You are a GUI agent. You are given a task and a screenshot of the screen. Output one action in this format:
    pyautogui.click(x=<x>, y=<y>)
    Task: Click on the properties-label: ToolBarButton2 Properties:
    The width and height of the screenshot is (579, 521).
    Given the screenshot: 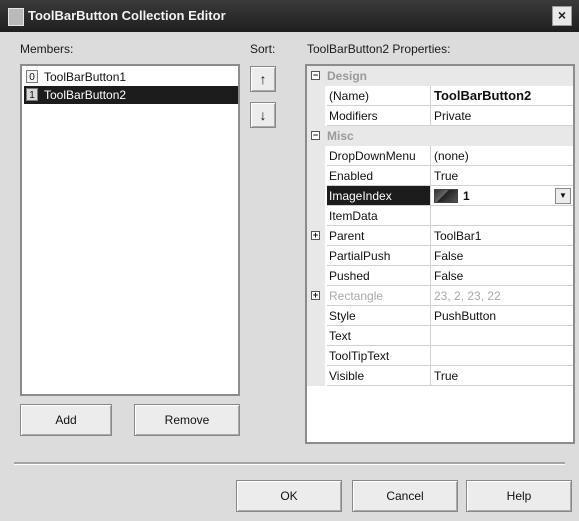 What is the action you would take?
    pyautogui.click(x=379, y=49)
    